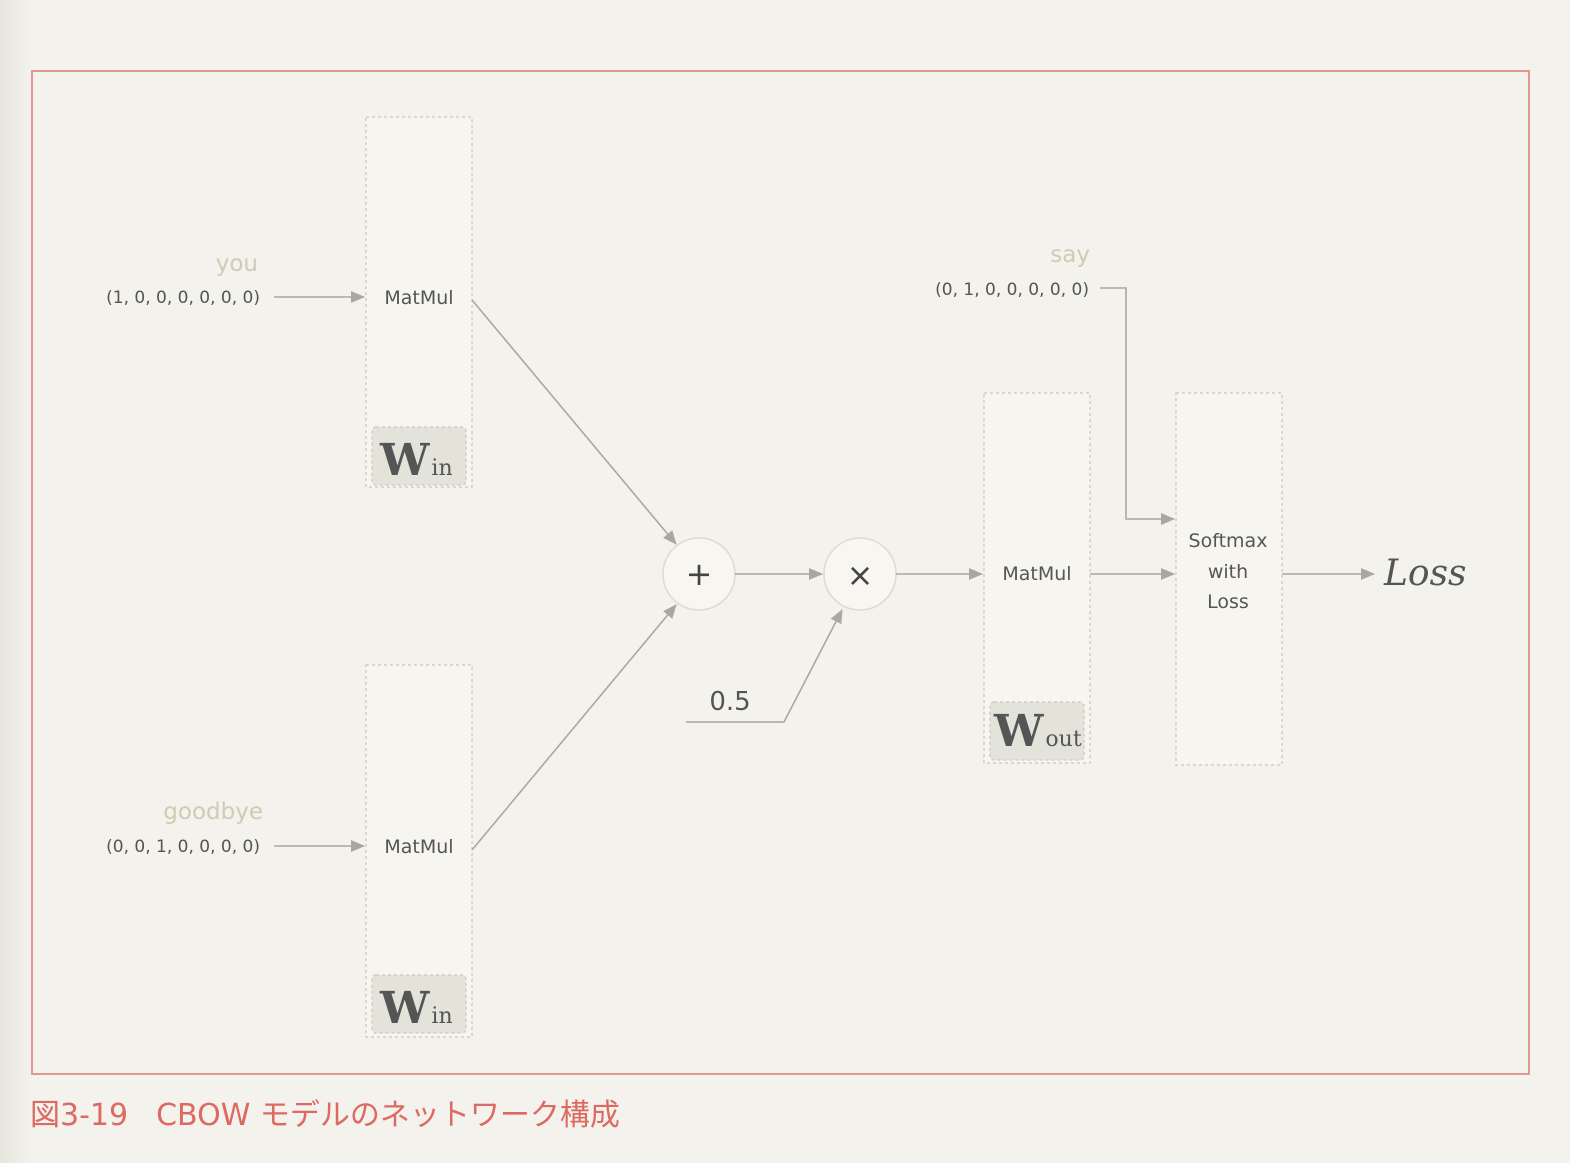 The image size is (1570, 1163). I want to click on caption-text: CBOW モデルのネットワーク構成, so click(388, 1115).